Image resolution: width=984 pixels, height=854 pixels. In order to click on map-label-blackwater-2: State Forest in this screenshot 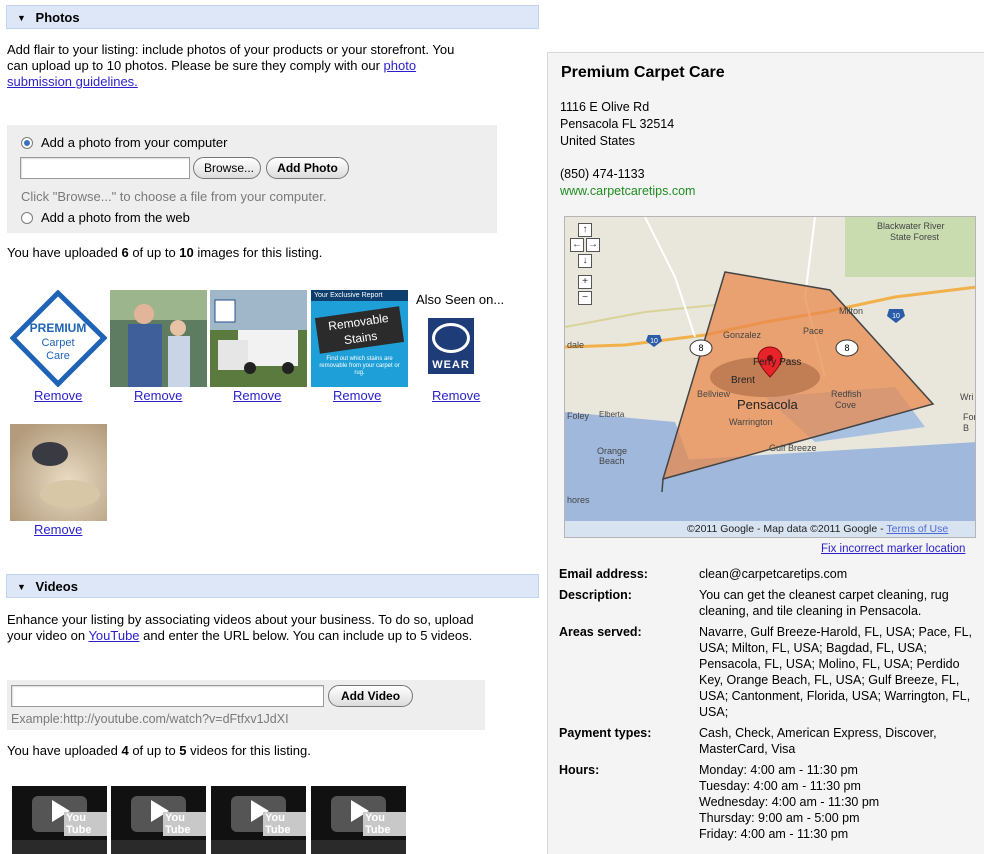, I will do `click(915, 237)`.